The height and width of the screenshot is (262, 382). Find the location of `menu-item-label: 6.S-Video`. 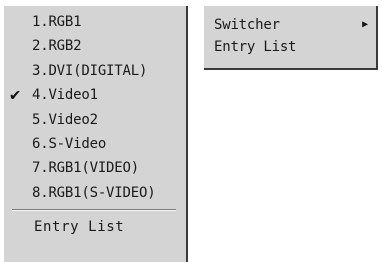

menu-item-label: 6.S-Video is located at coordinates (69, 143).